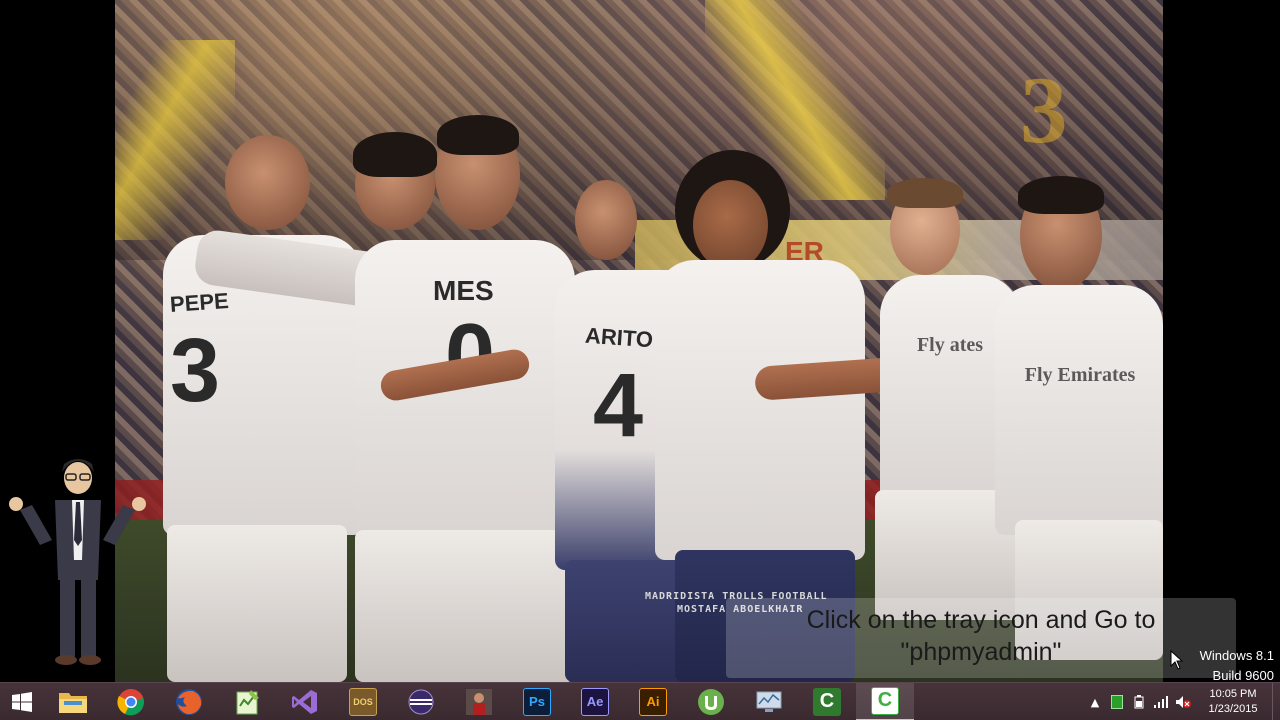 The height and width of the screenshot is (720, 1280). I want to click on notepad-icon, so click(247, 701).